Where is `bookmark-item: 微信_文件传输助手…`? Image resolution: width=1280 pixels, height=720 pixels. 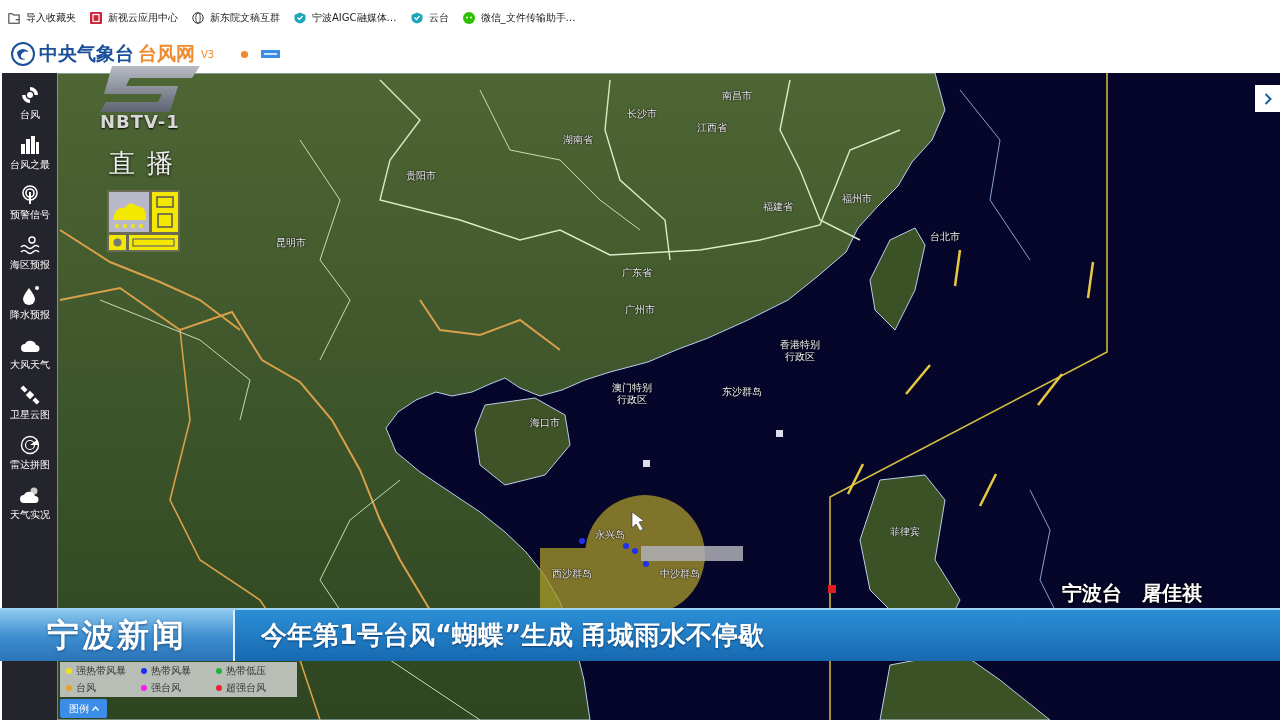 bookmark-item: 微信_文件传输助手… is located at coordinates (519, 17).